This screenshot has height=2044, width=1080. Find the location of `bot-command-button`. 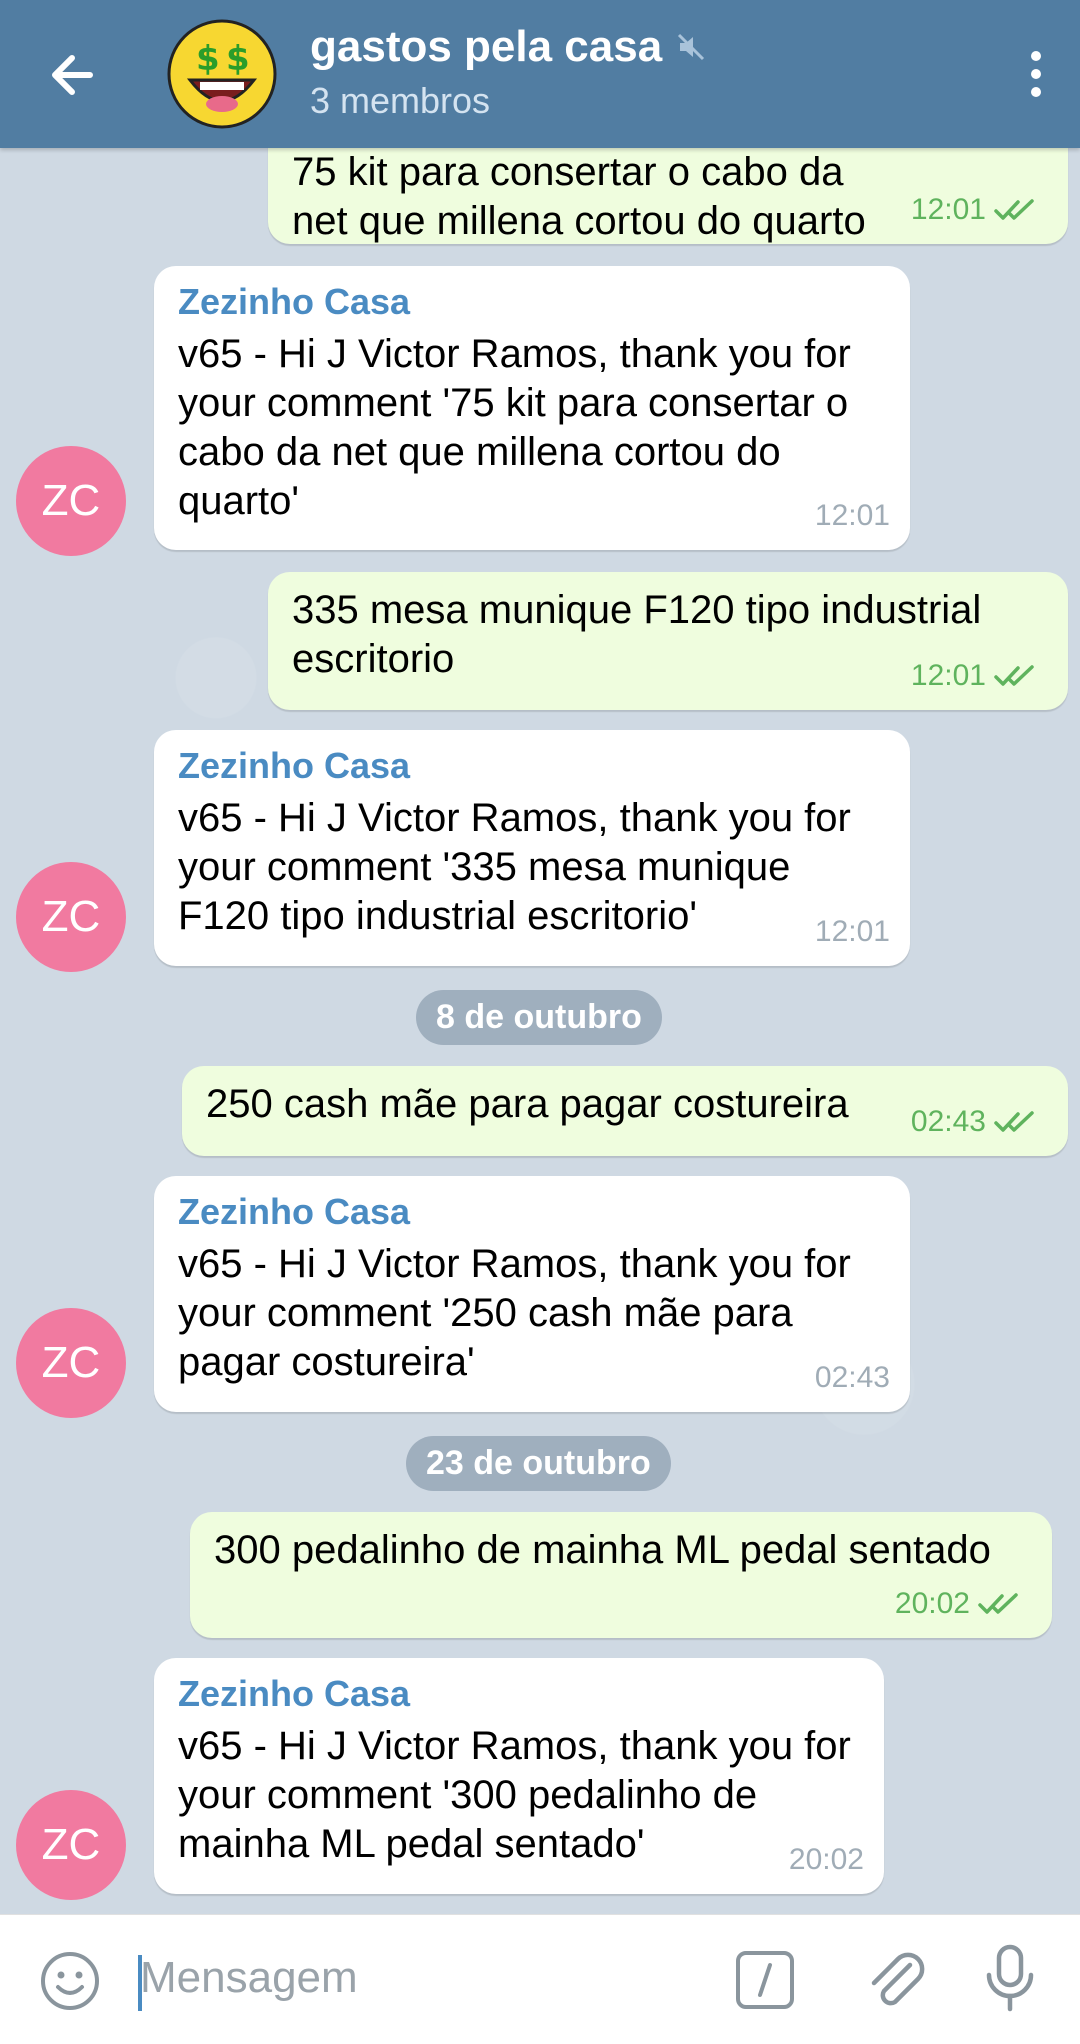

bot-command-button is located at coordinates (765, 1980).